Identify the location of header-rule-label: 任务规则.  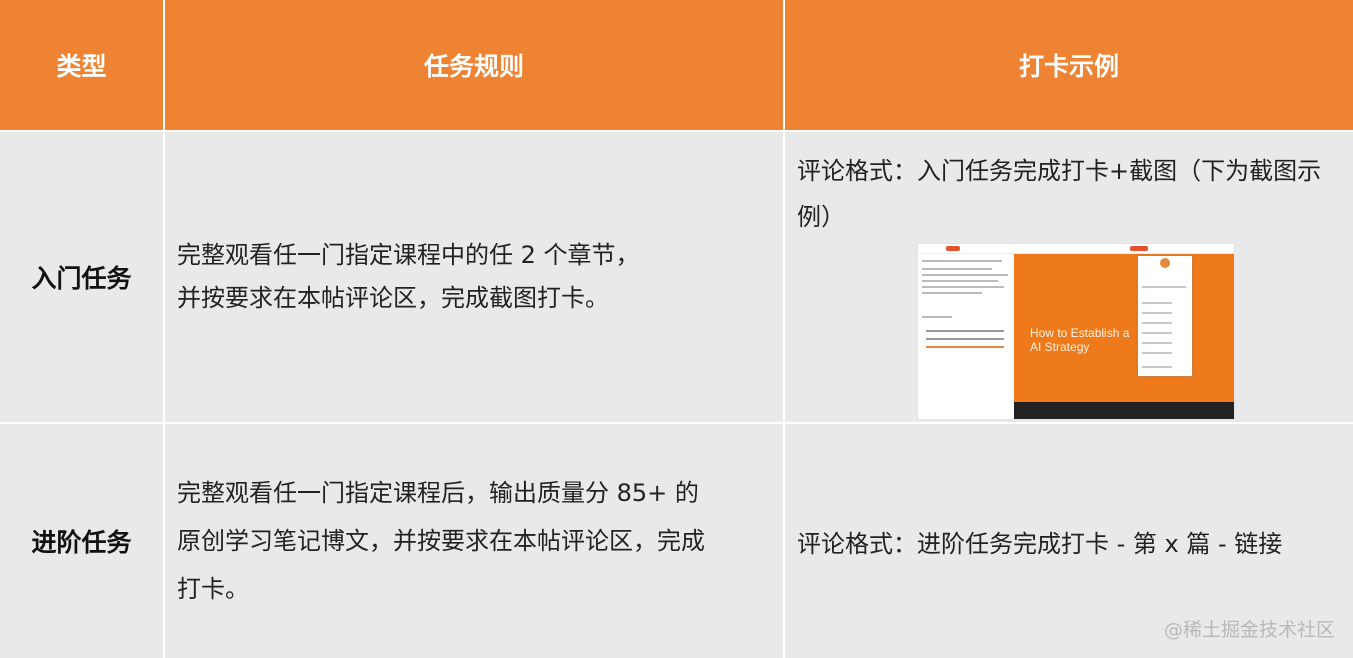
(473, 66).